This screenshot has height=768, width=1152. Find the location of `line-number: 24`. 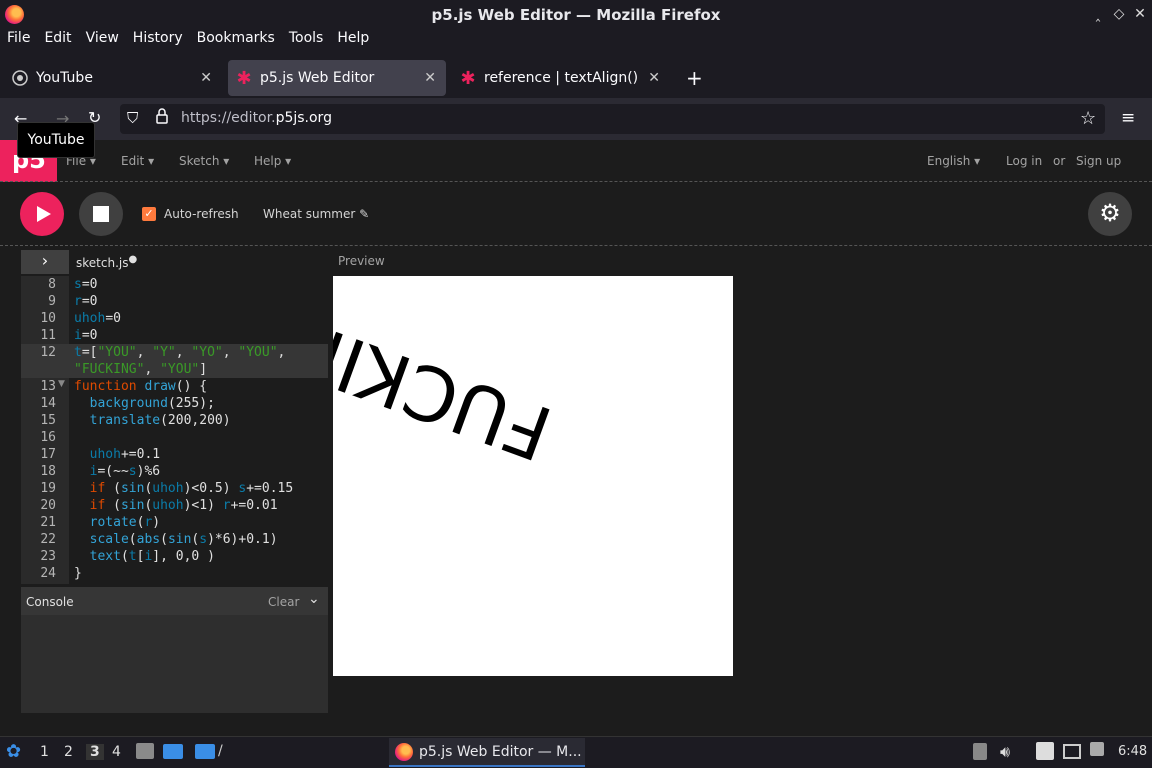

line-number: 24 is located at coordinates (48, 573).